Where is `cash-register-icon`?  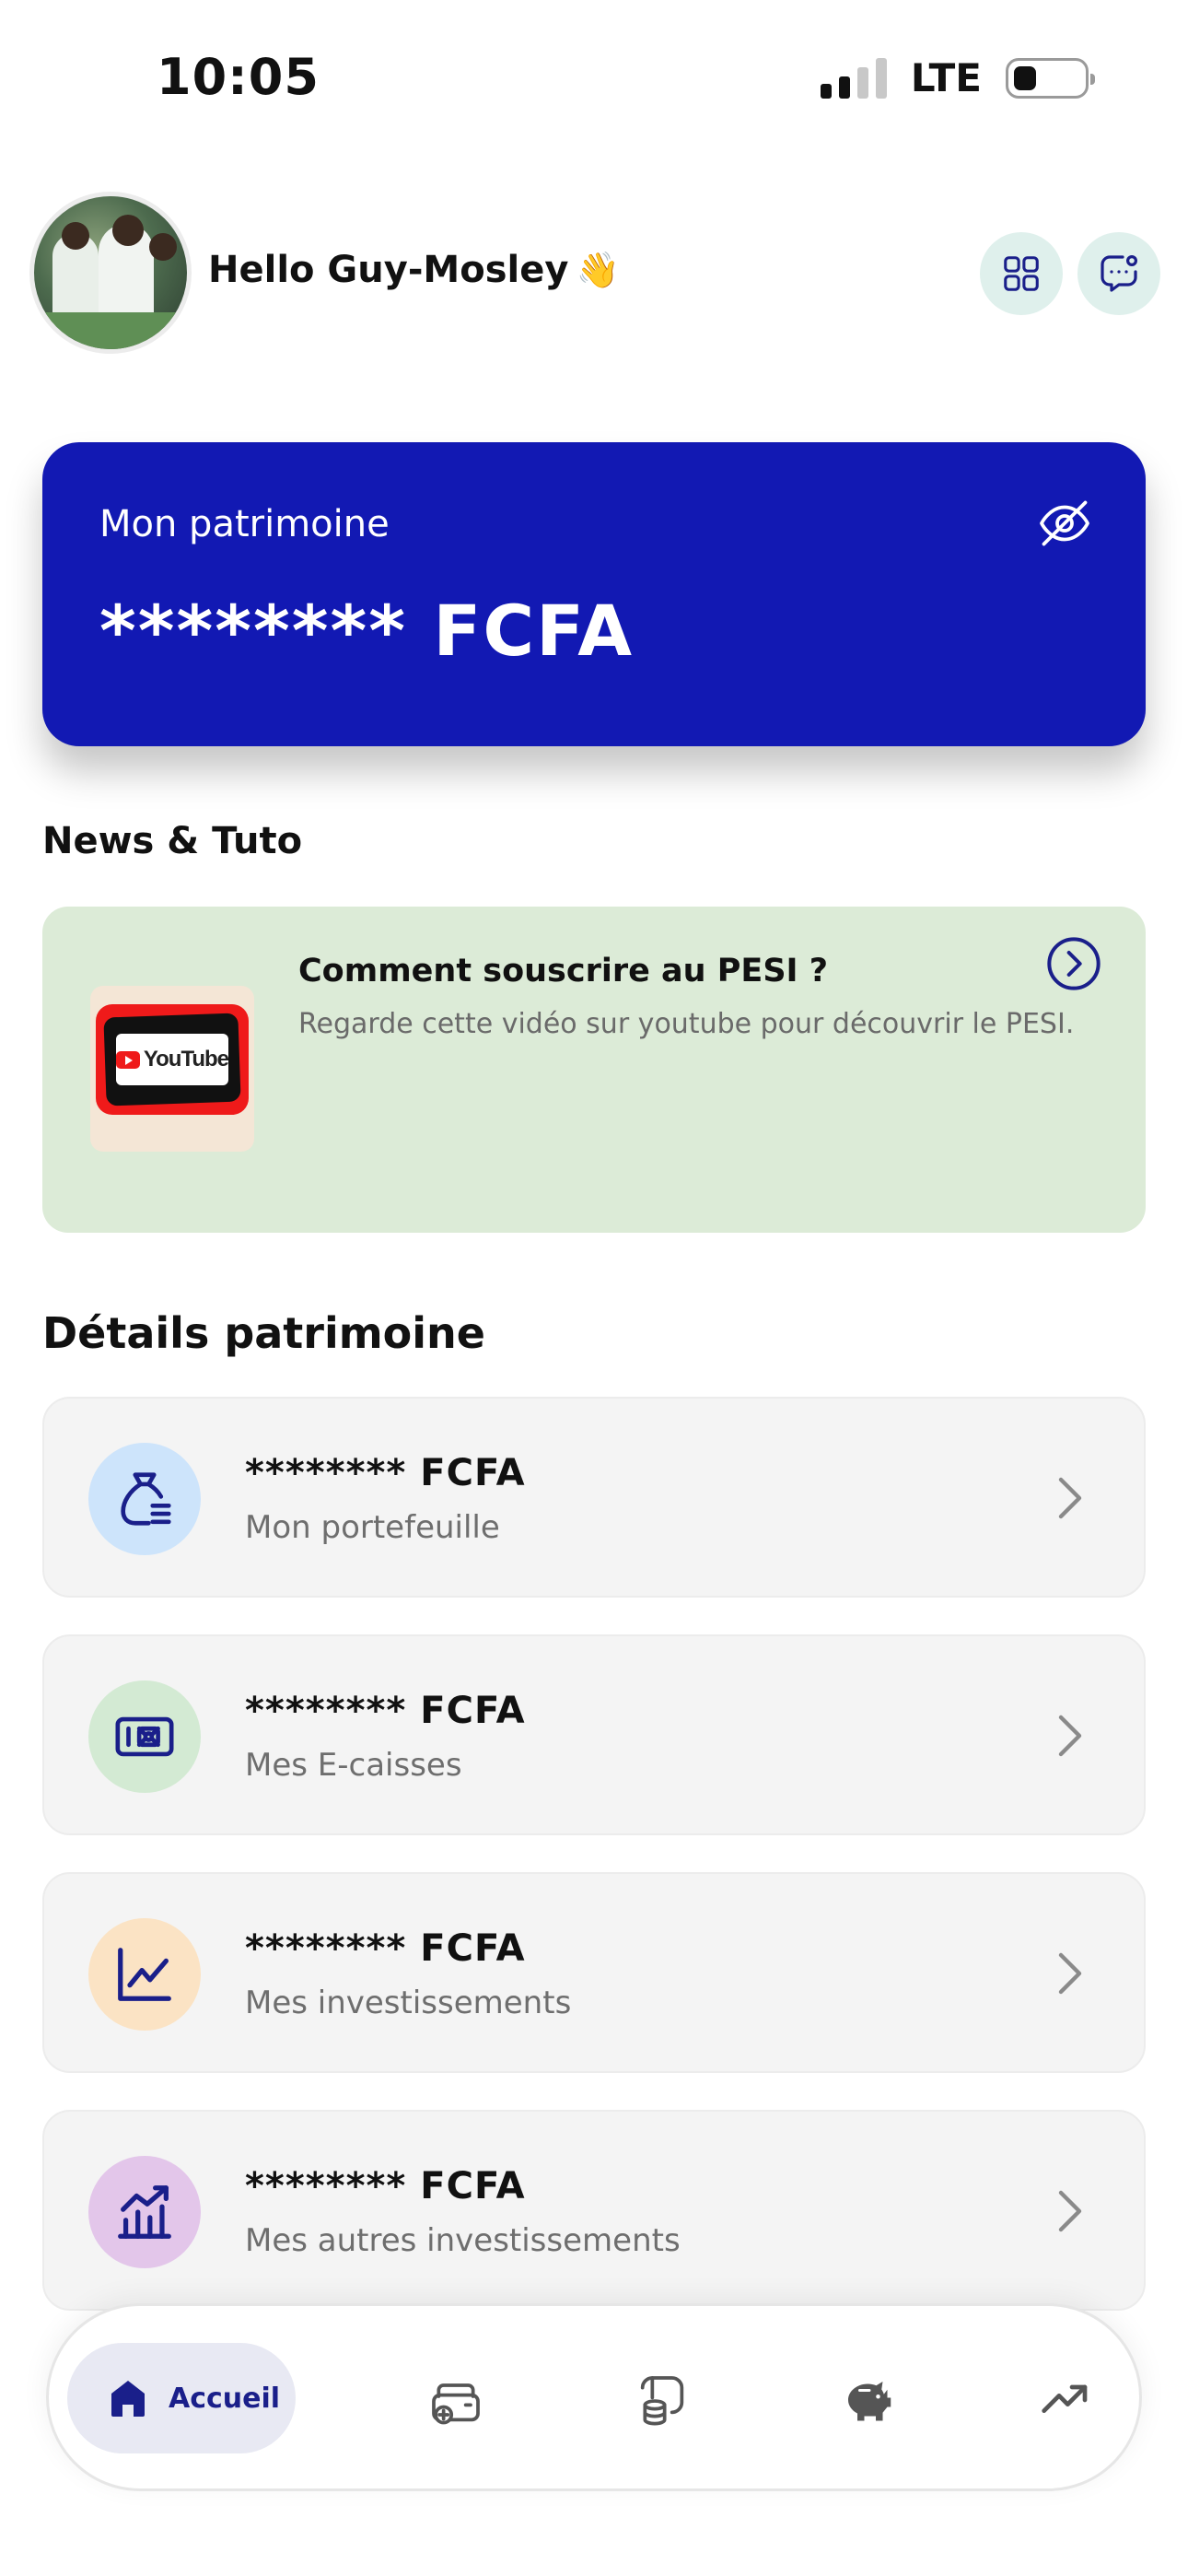 cash-register-icon is located at coordinates (144, 1736).